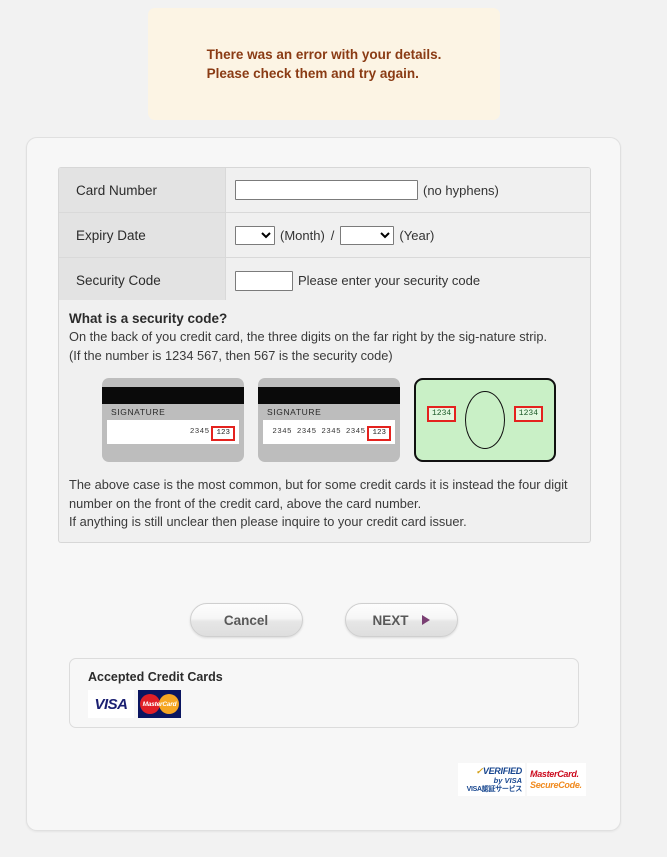 The height and width of the screenshot is (857, 667). I want to click on expiry-date-label: Expiry Date, so click(142, 235).